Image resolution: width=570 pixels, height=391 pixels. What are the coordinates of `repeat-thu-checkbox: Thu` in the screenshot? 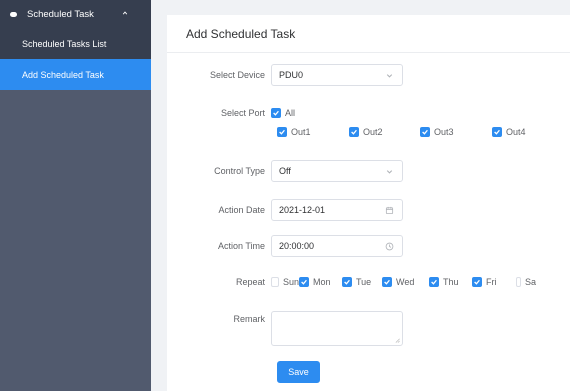 It's located at (450, 282).